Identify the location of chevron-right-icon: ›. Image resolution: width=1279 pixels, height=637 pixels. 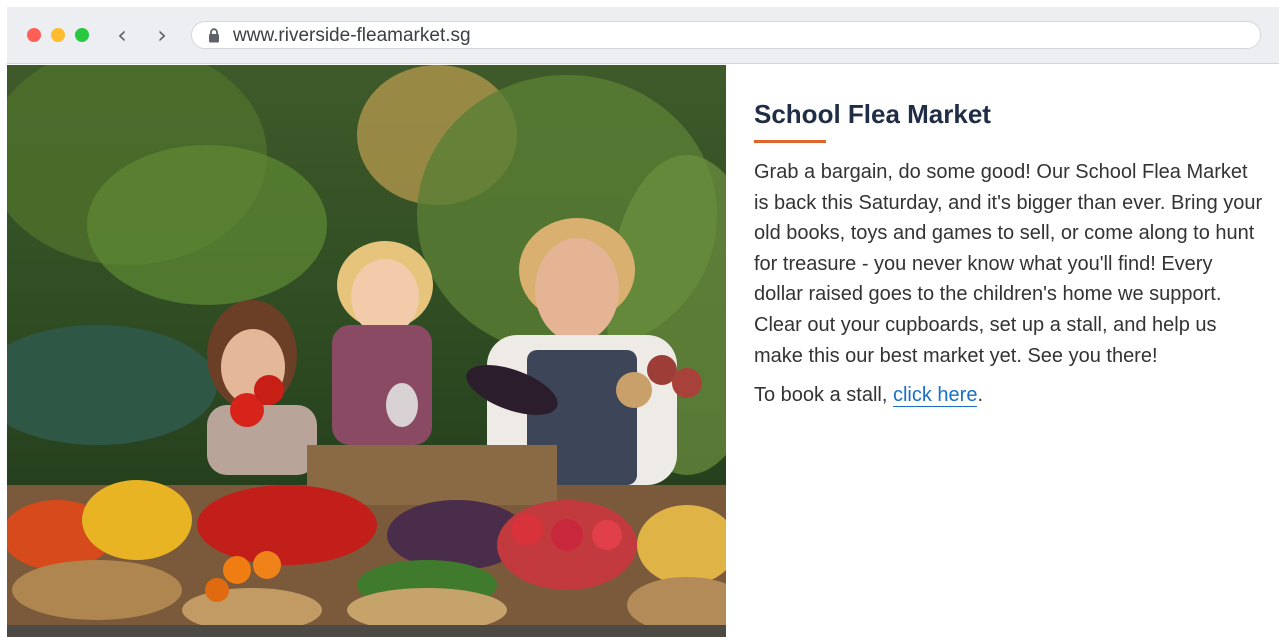
(162, 35).